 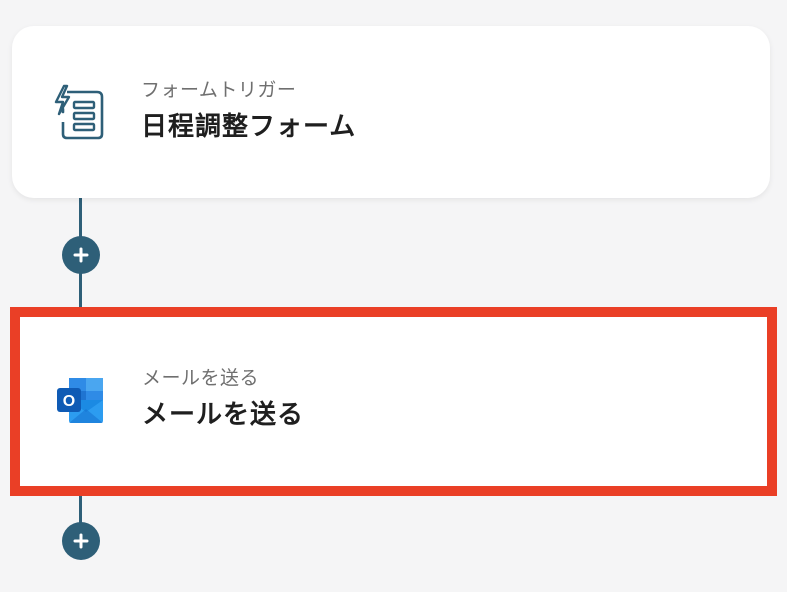 What do you see at coordinates (81, 400) in the screenshot?
I see `outlook-icon: O` at bounding box center [81, 400].